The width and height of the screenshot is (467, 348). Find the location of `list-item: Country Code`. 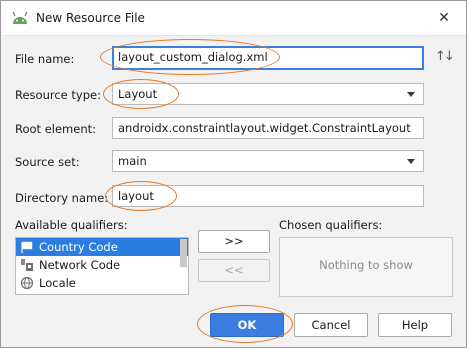

list-item: Country Code is located at coordinates (102, 247).